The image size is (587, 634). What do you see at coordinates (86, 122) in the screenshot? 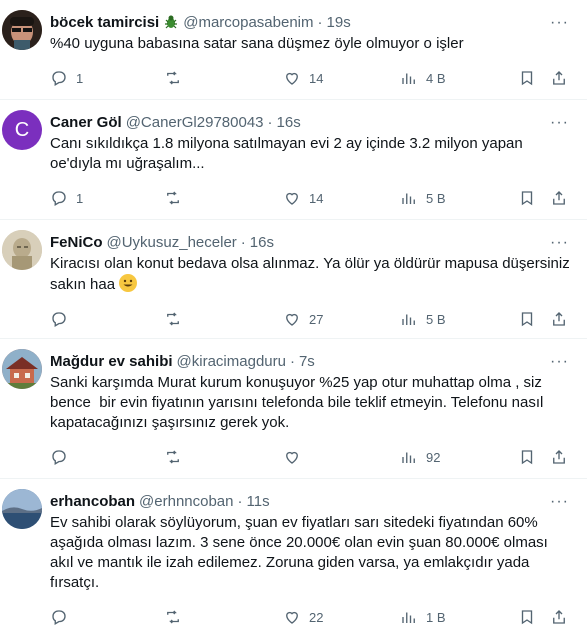
I see `display-name: Caner Göl` at bounding box center [86, 122].